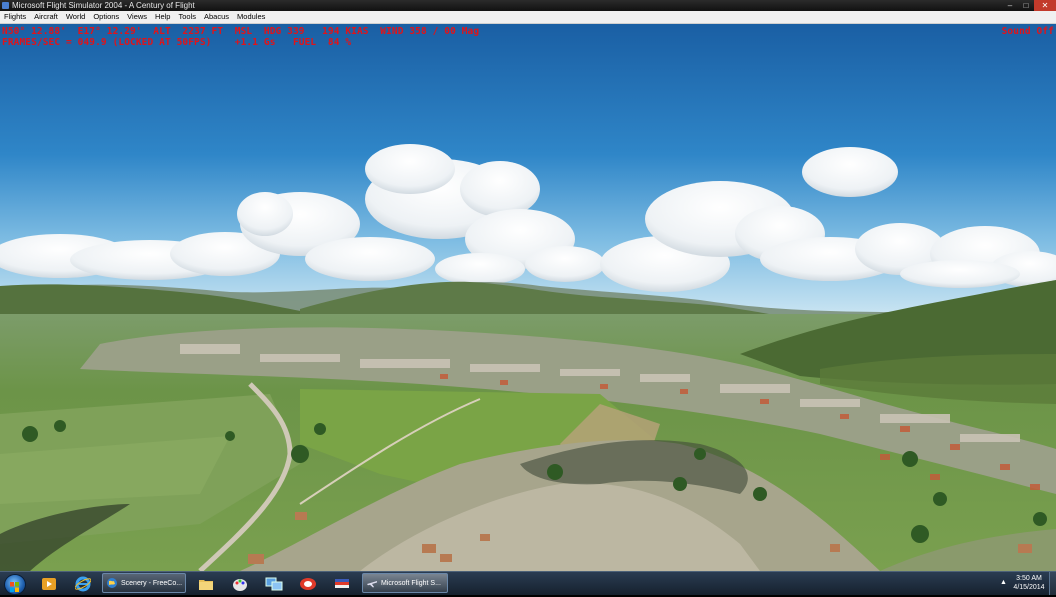 This screenshot has width=1056, height=597. What do you see at coordinates (1003, 582) in the screenshot?
I see `tray-expand-arrow: ▲` at bounding box center [1003, 582].